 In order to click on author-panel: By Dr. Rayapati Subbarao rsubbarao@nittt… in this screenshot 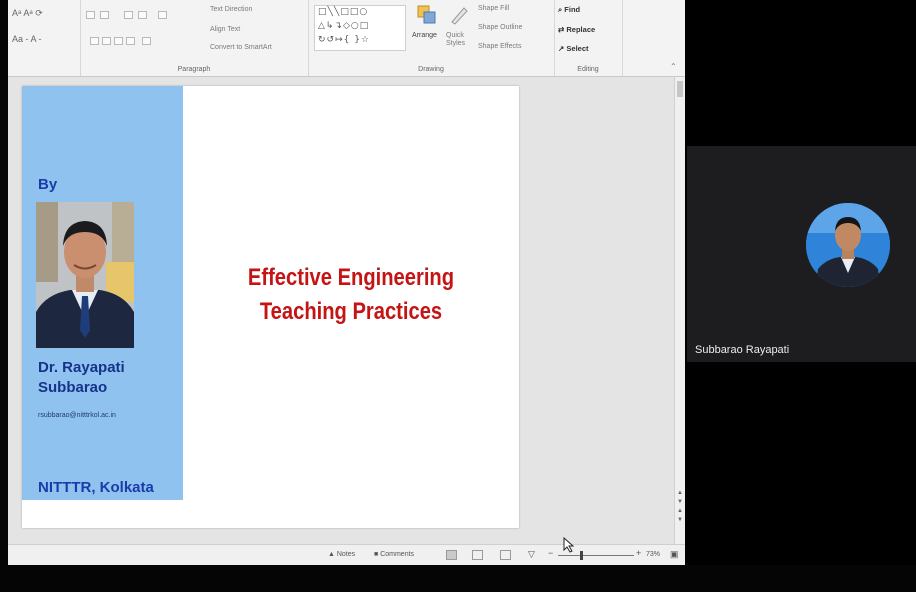, I will do `click(102, 293)`.